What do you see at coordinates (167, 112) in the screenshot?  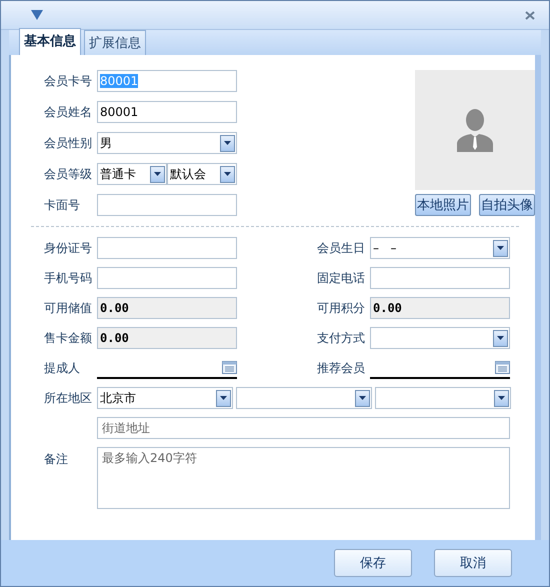 I see `text-field: 80001` at bounding box center [167, 112].